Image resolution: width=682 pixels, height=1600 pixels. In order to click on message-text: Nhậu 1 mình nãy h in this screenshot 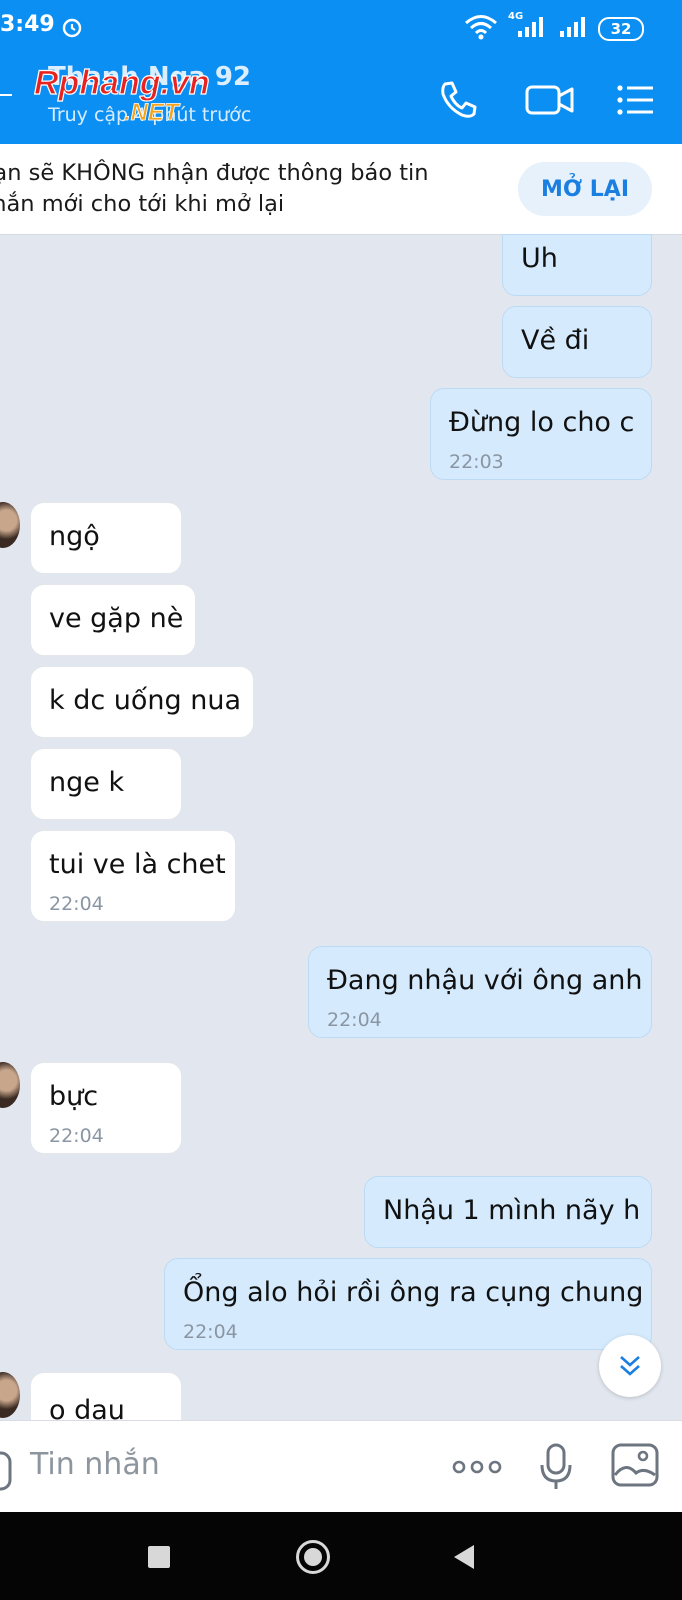, I will do `click(512, 1210)`.